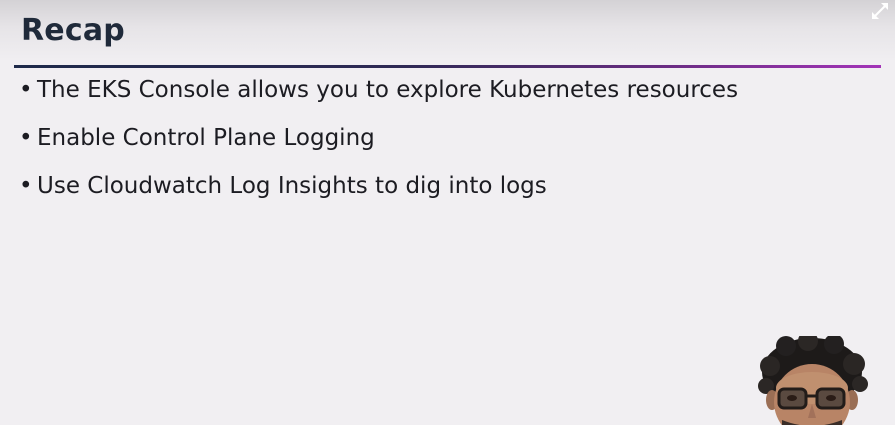 Image resolution: width=895 pixels, height=425 pixels. I want to click on bullet-text: Enable Control Plane Logging, so click(206, 138).